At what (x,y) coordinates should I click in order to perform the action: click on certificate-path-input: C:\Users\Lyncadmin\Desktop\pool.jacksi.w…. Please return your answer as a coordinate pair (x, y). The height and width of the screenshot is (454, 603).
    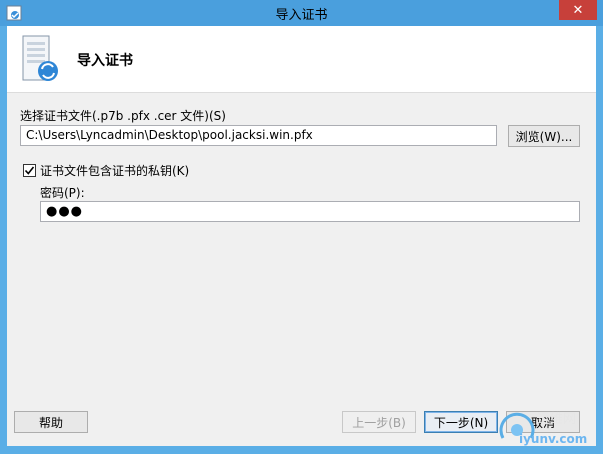
    Looking at the image, I should click on (258, 135).